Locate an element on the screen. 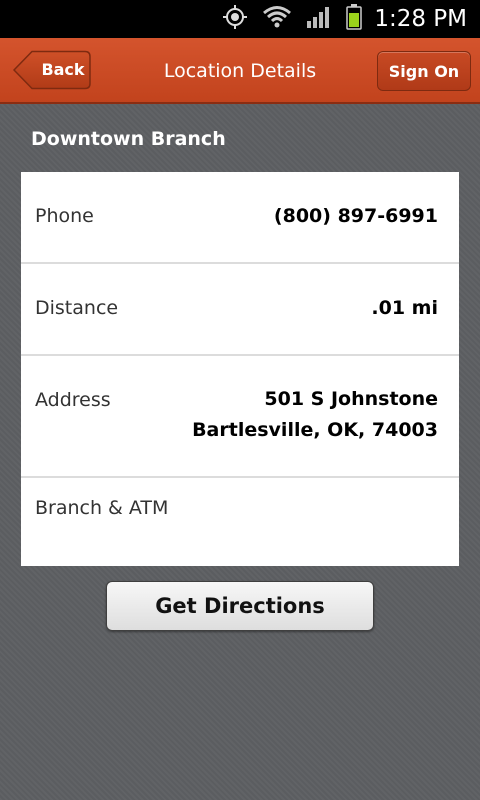 This screenshot has height=800, width=480. get-directions-button: Get Directions is located at coordinates (240, 606).